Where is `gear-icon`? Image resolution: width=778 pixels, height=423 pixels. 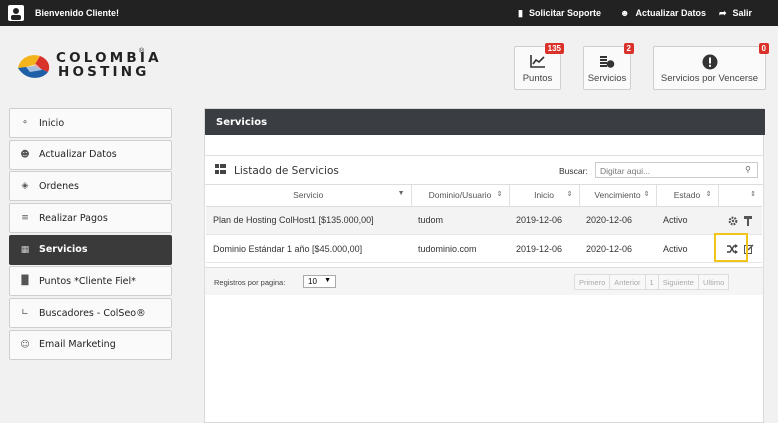
gear-icon is located at coordinates (733, 220).